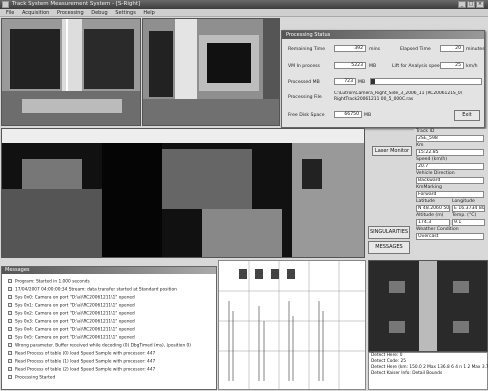 The width and height of the screenshot is (488, 391). What do you see at coordinates (373, 81) in the screenshot?
I see `progress-fill` at bounding box center [373, 81].